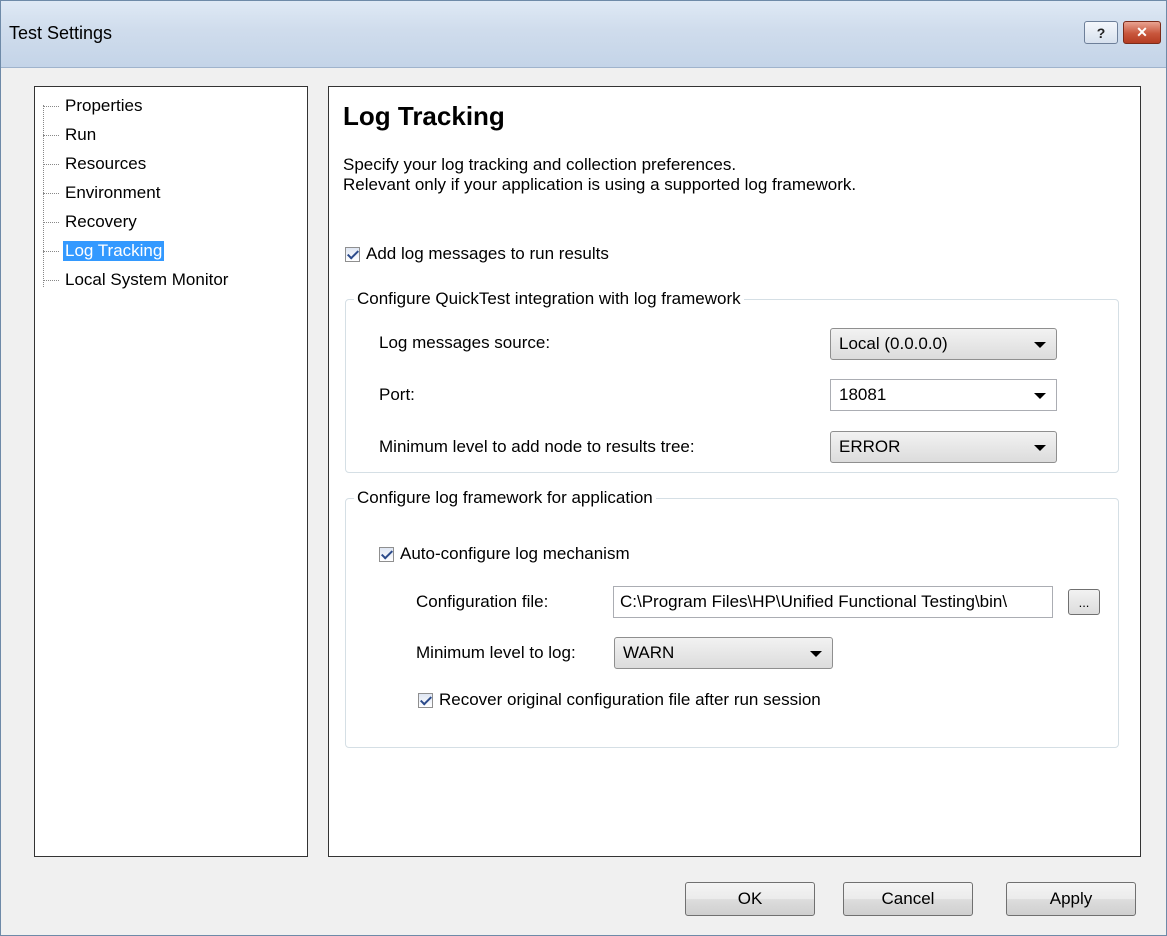 The width and height of the screenshot is (1167, 936). I want to click on port-combobox: 18081, so click(943, 395).